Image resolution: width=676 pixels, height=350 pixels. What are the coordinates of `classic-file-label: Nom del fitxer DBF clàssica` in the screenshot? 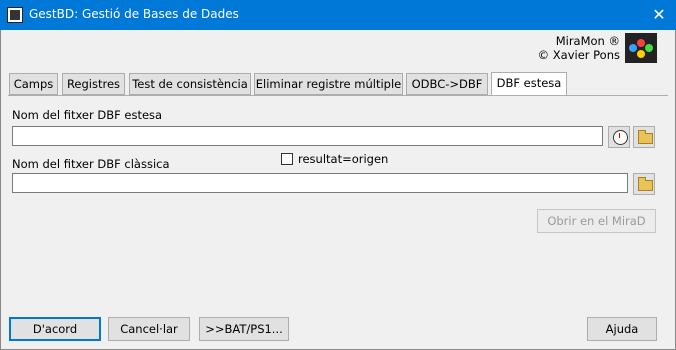 It's located at (91, 164).